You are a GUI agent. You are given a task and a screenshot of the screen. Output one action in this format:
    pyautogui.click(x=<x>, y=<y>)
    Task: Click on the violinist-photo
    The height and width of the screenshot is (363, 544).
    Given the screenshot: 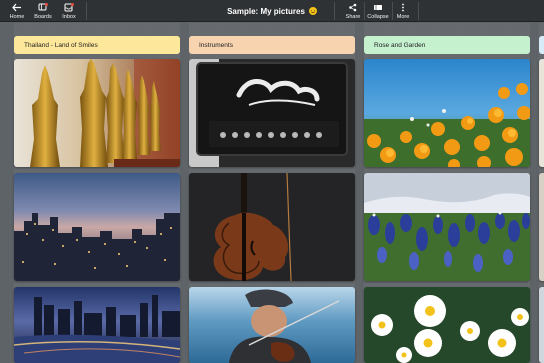 What is the action you would take?
    pyautogui.click(x=272, y=325)
    